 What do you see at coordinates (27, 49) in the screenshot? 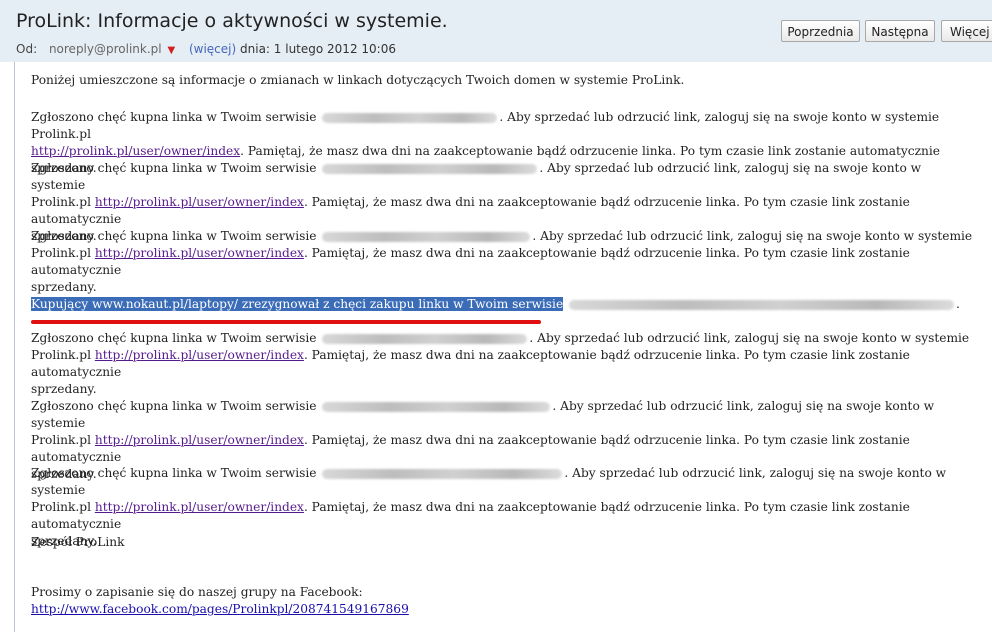
I see `from-label: Od:` at bounding box center [27, 49].